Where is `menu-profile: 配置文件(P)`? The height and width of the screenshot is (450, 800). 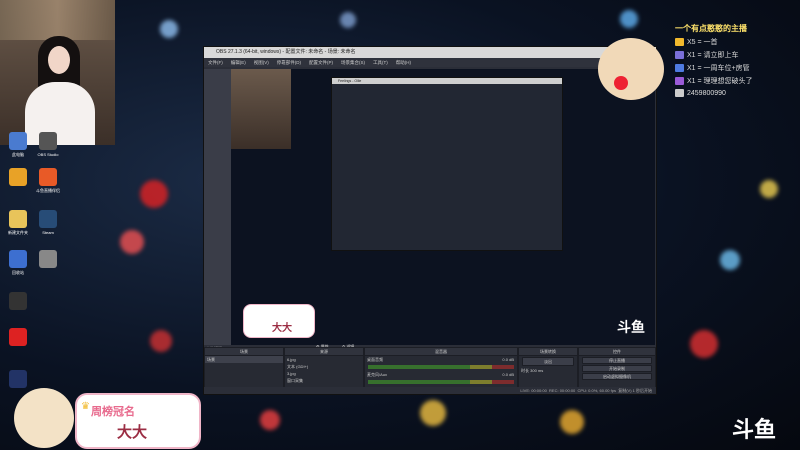 menu-profile: 配置文件(P) is located at coordinates (321, 62).